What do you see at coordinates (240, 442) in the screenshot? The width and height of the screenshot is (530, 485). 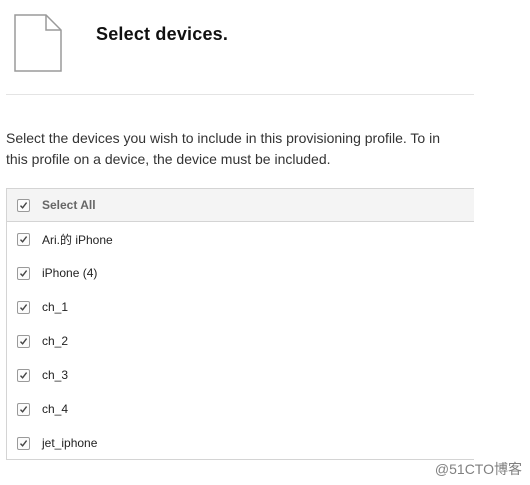 I see `device-row: jet_iphone` at bounding box center [240, 442].